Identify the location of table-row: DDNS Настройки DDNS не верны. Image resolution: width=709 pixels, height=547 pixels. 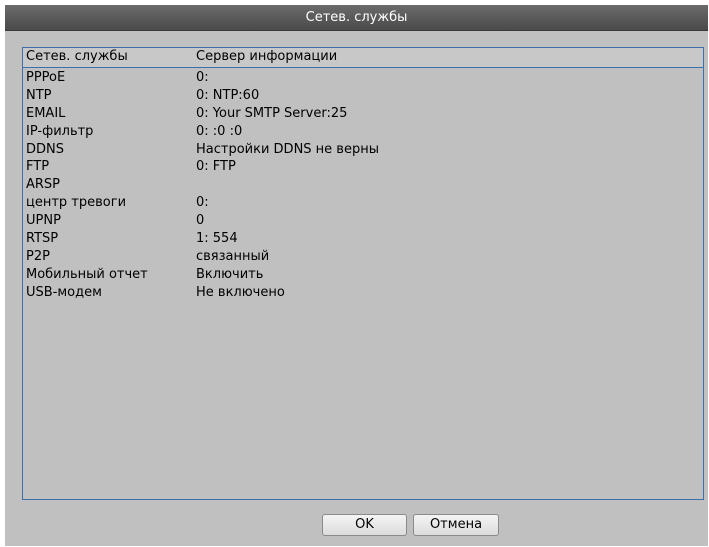
(363, 150).